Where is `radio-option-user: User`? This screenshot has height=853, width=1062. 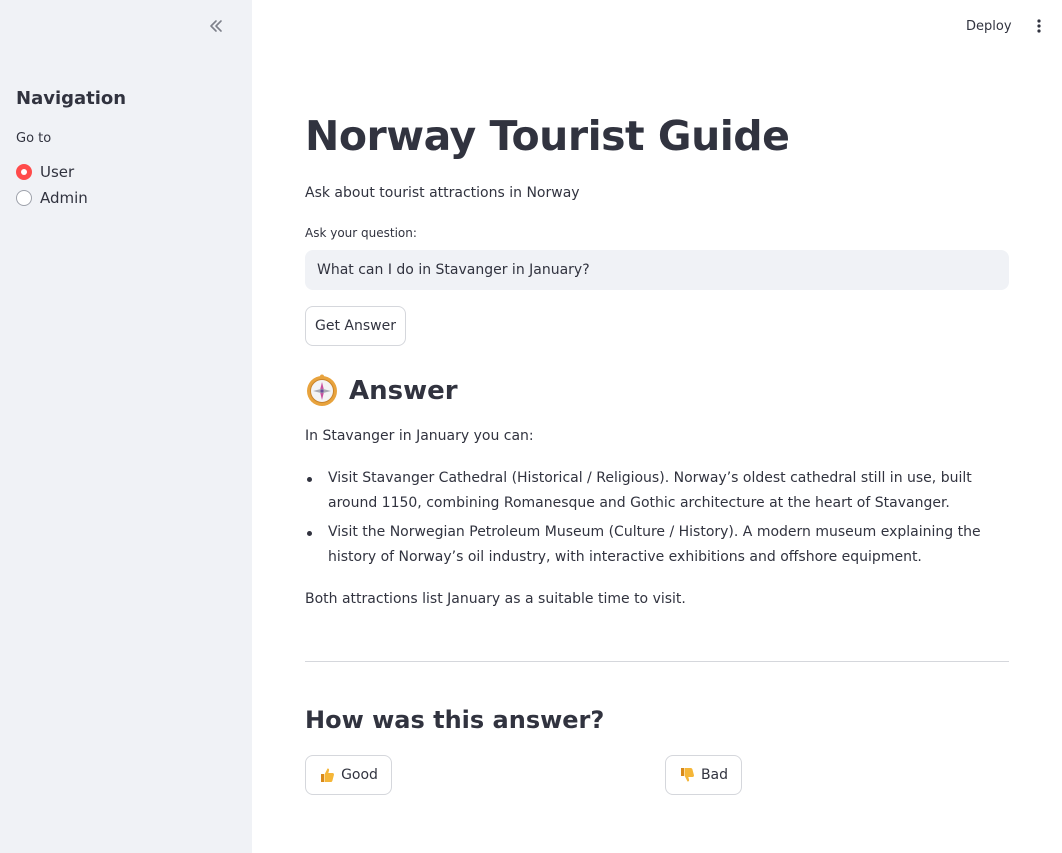
radio-option-user: User is located at coordinates (52, 172).